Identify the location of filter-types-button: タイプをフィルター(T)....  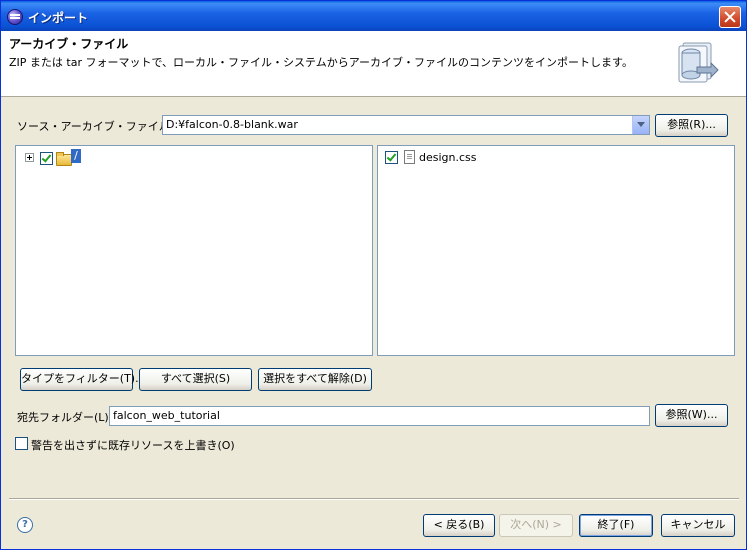
(83, 379).